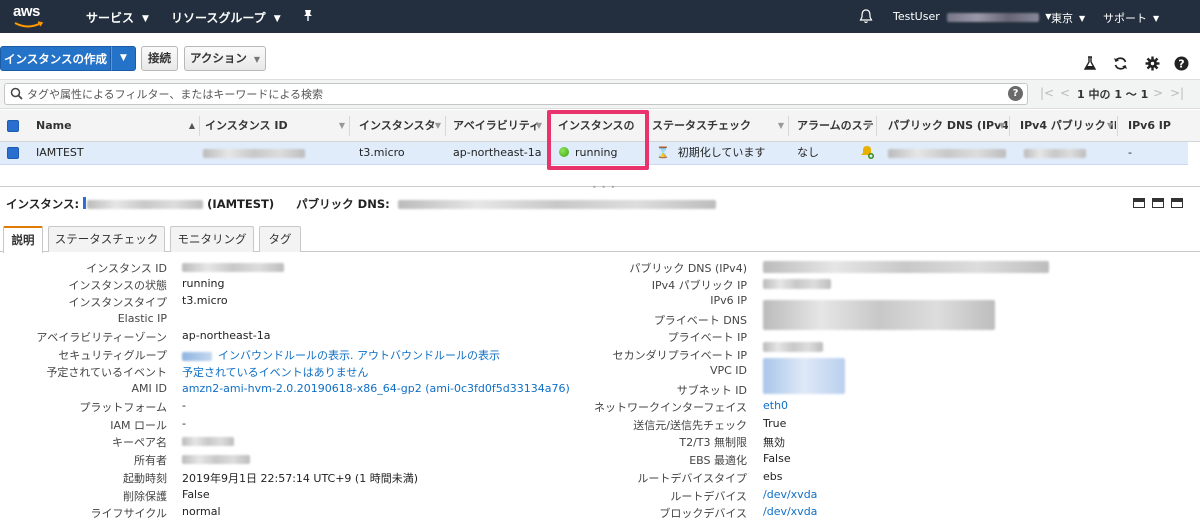  I want to click on value-network-interface: eth0, so click(775, 405).